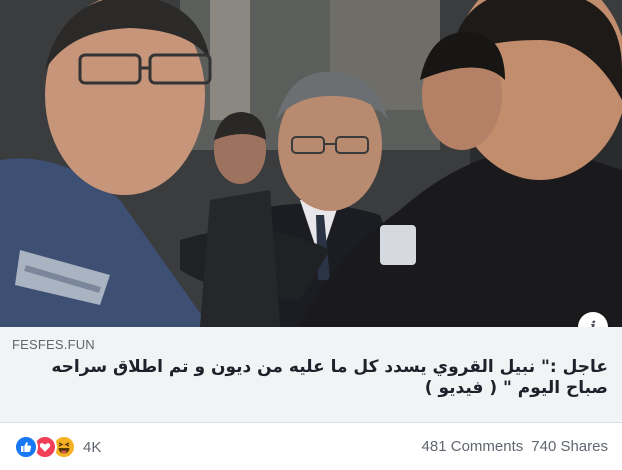 The height and width of the screenshot is (470, 622). Describe the element at coordinates (92, 447) in the screenshot. I see `reaction-count: 4K` at that location.